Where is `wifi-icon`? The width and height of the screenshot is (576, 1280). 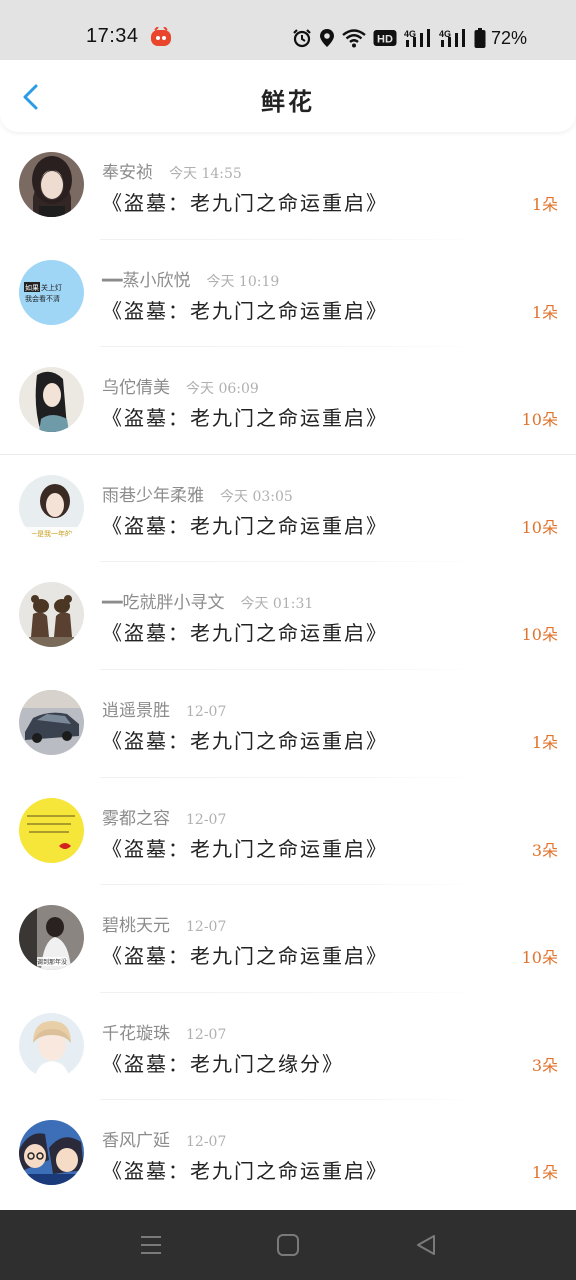
wifi-icon is located at coordinates (354, 38).